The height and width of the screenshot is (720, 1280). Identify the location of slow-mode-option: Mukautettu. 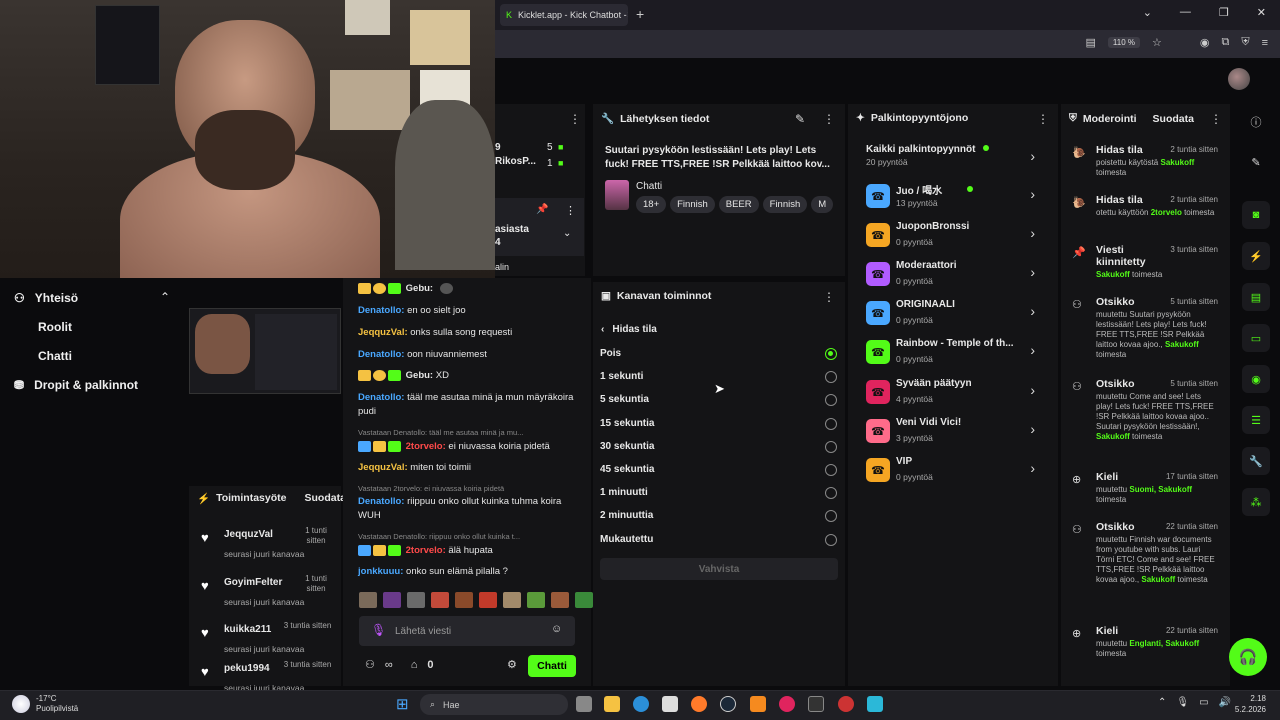
(626, 539).